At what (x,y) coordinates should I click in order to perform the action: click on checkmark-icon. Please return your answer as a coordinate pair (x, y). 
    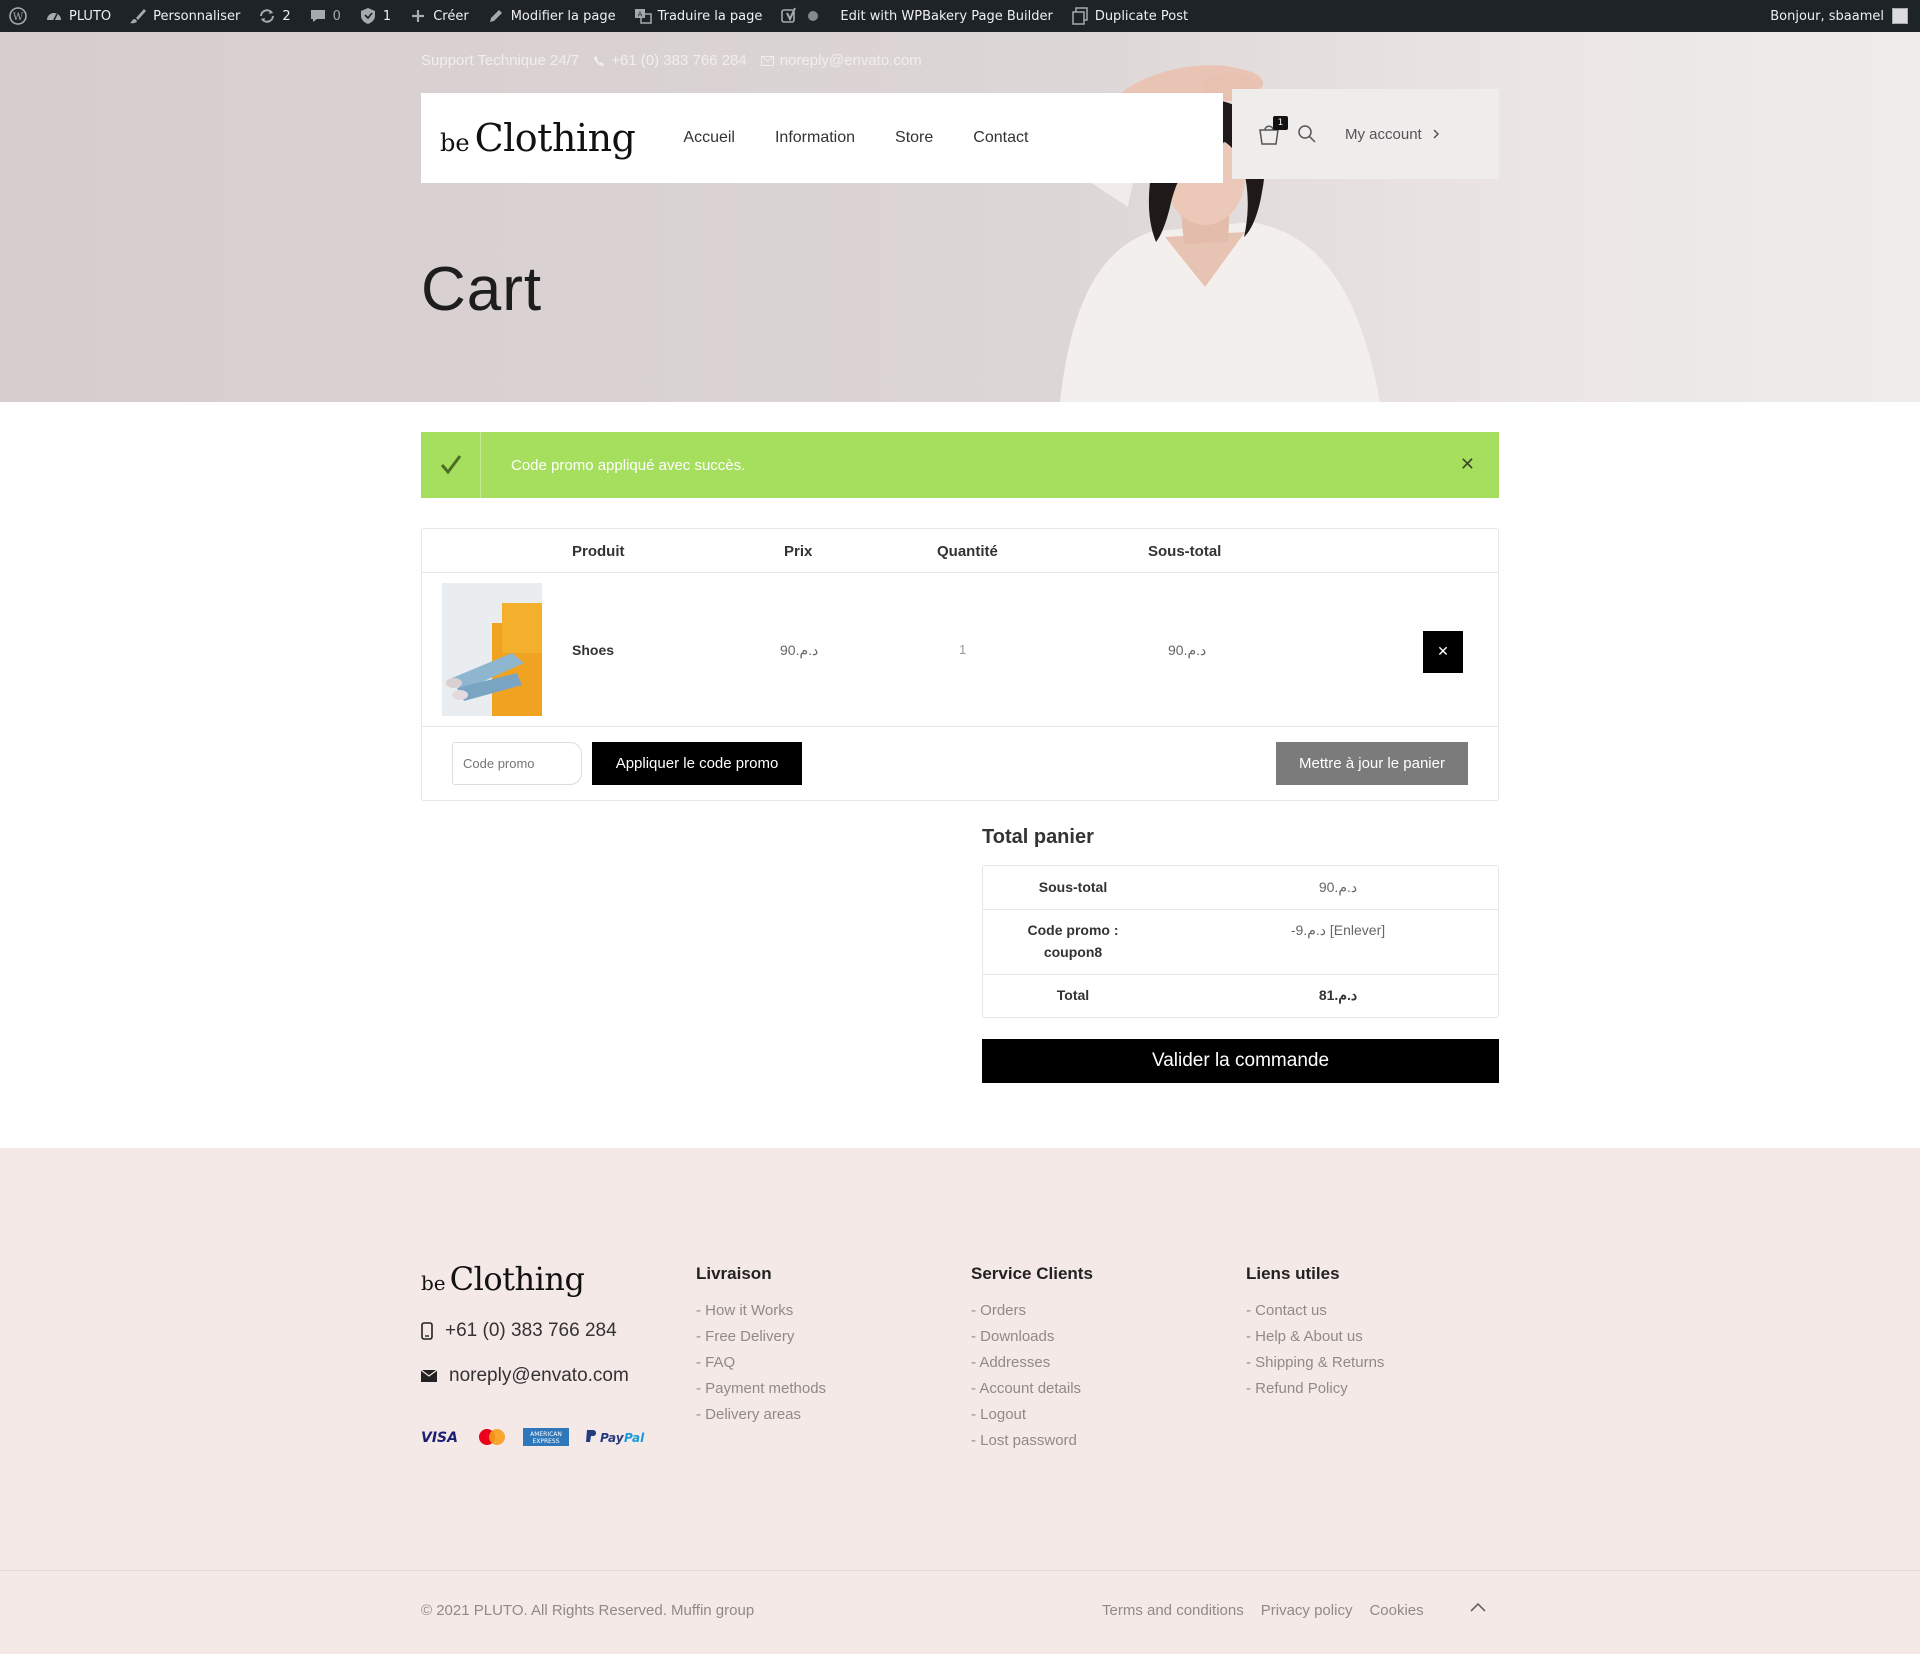
    Looking at the image, I should click on (451, 465).